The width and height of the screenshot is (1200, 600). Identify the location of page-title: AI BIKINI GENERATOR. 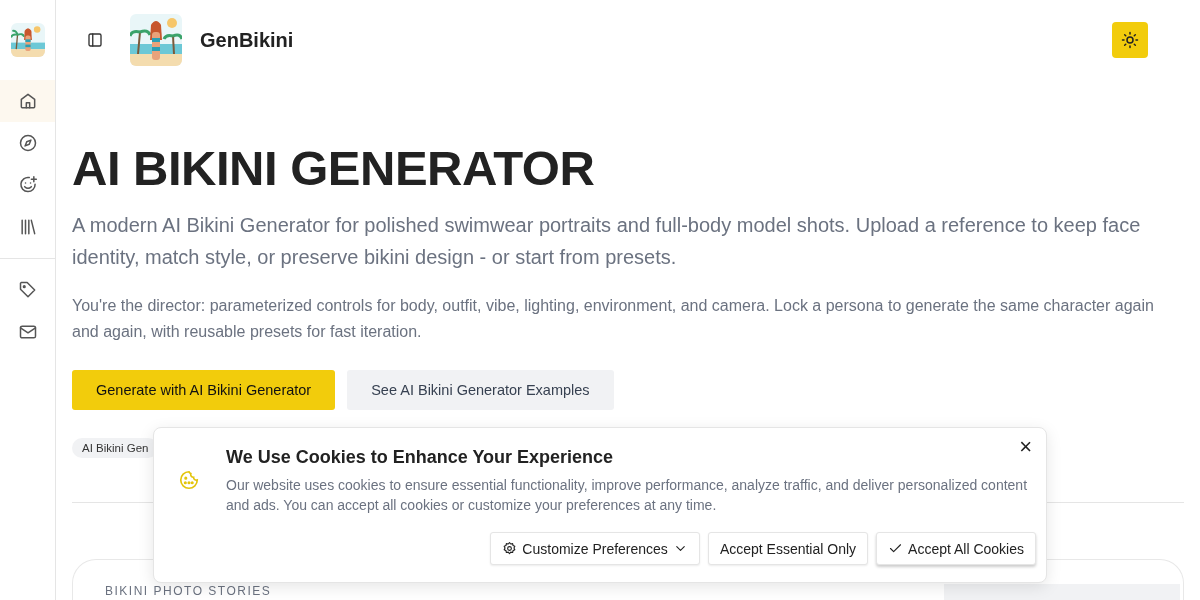
(334, 168).